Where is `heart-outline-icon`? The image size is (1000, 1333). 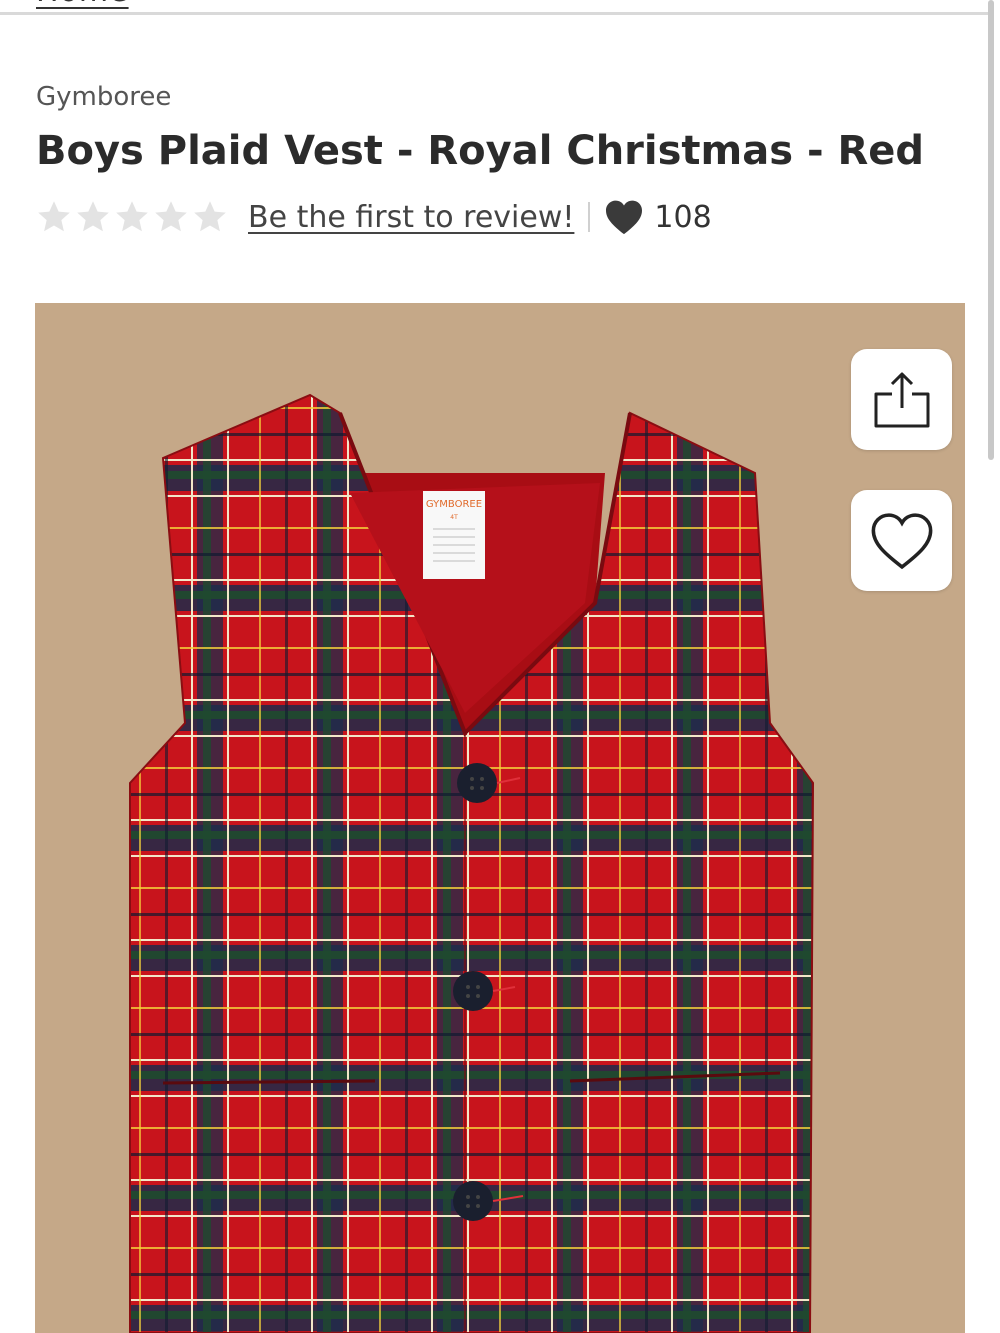 heart-outline-icon is located at coordinates (901, 540).